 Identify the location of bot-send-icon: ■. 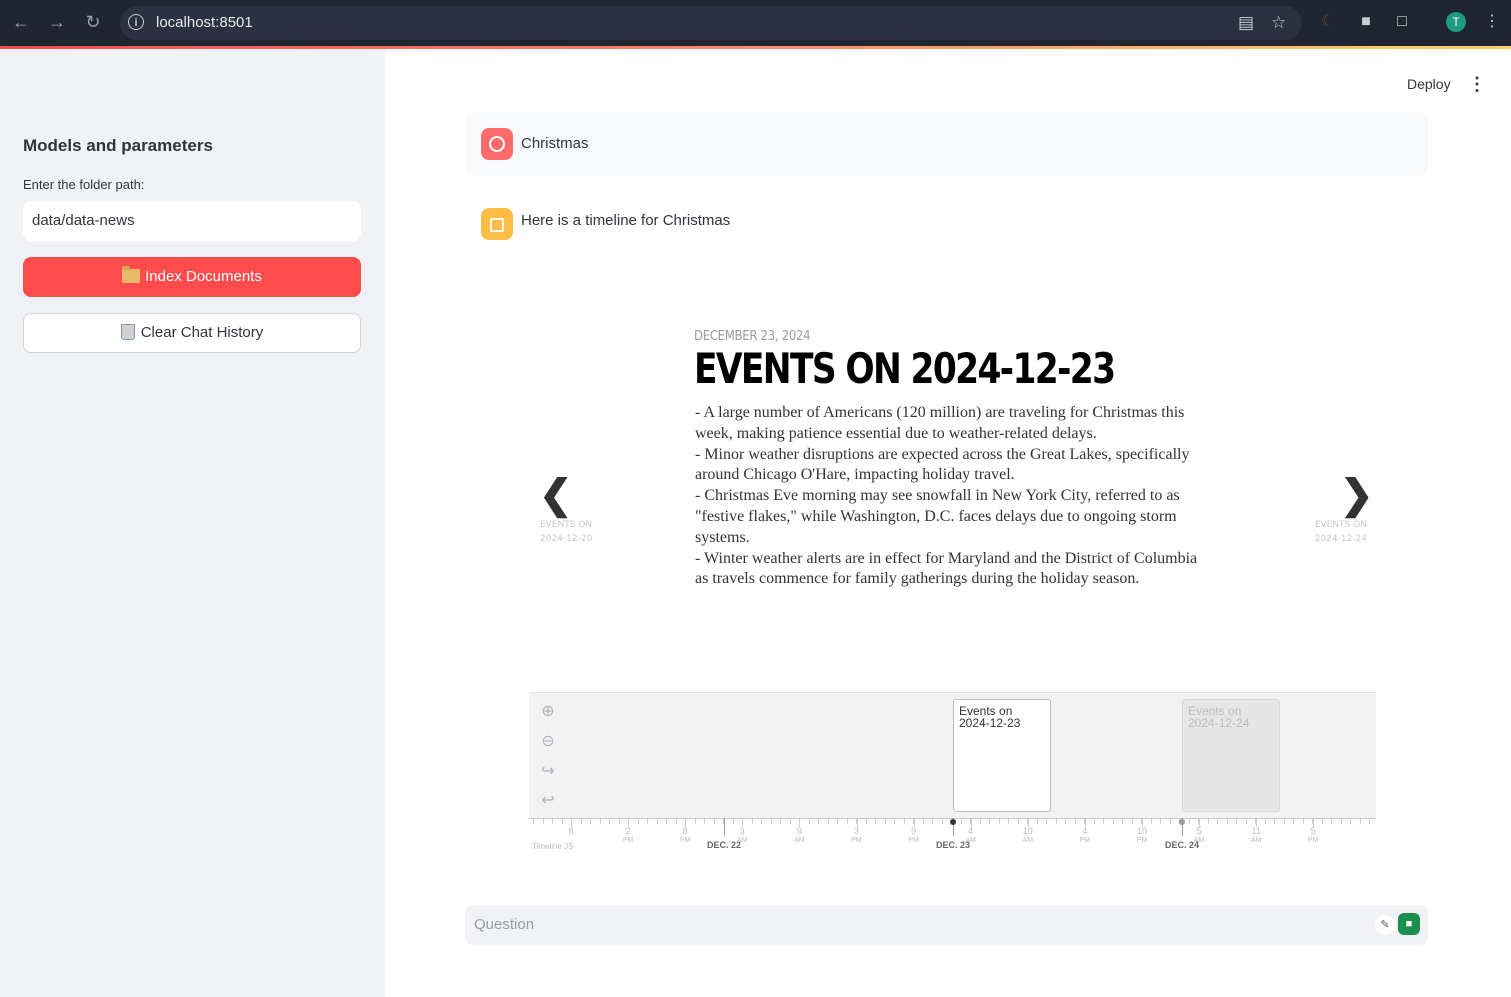
(1409, 924).